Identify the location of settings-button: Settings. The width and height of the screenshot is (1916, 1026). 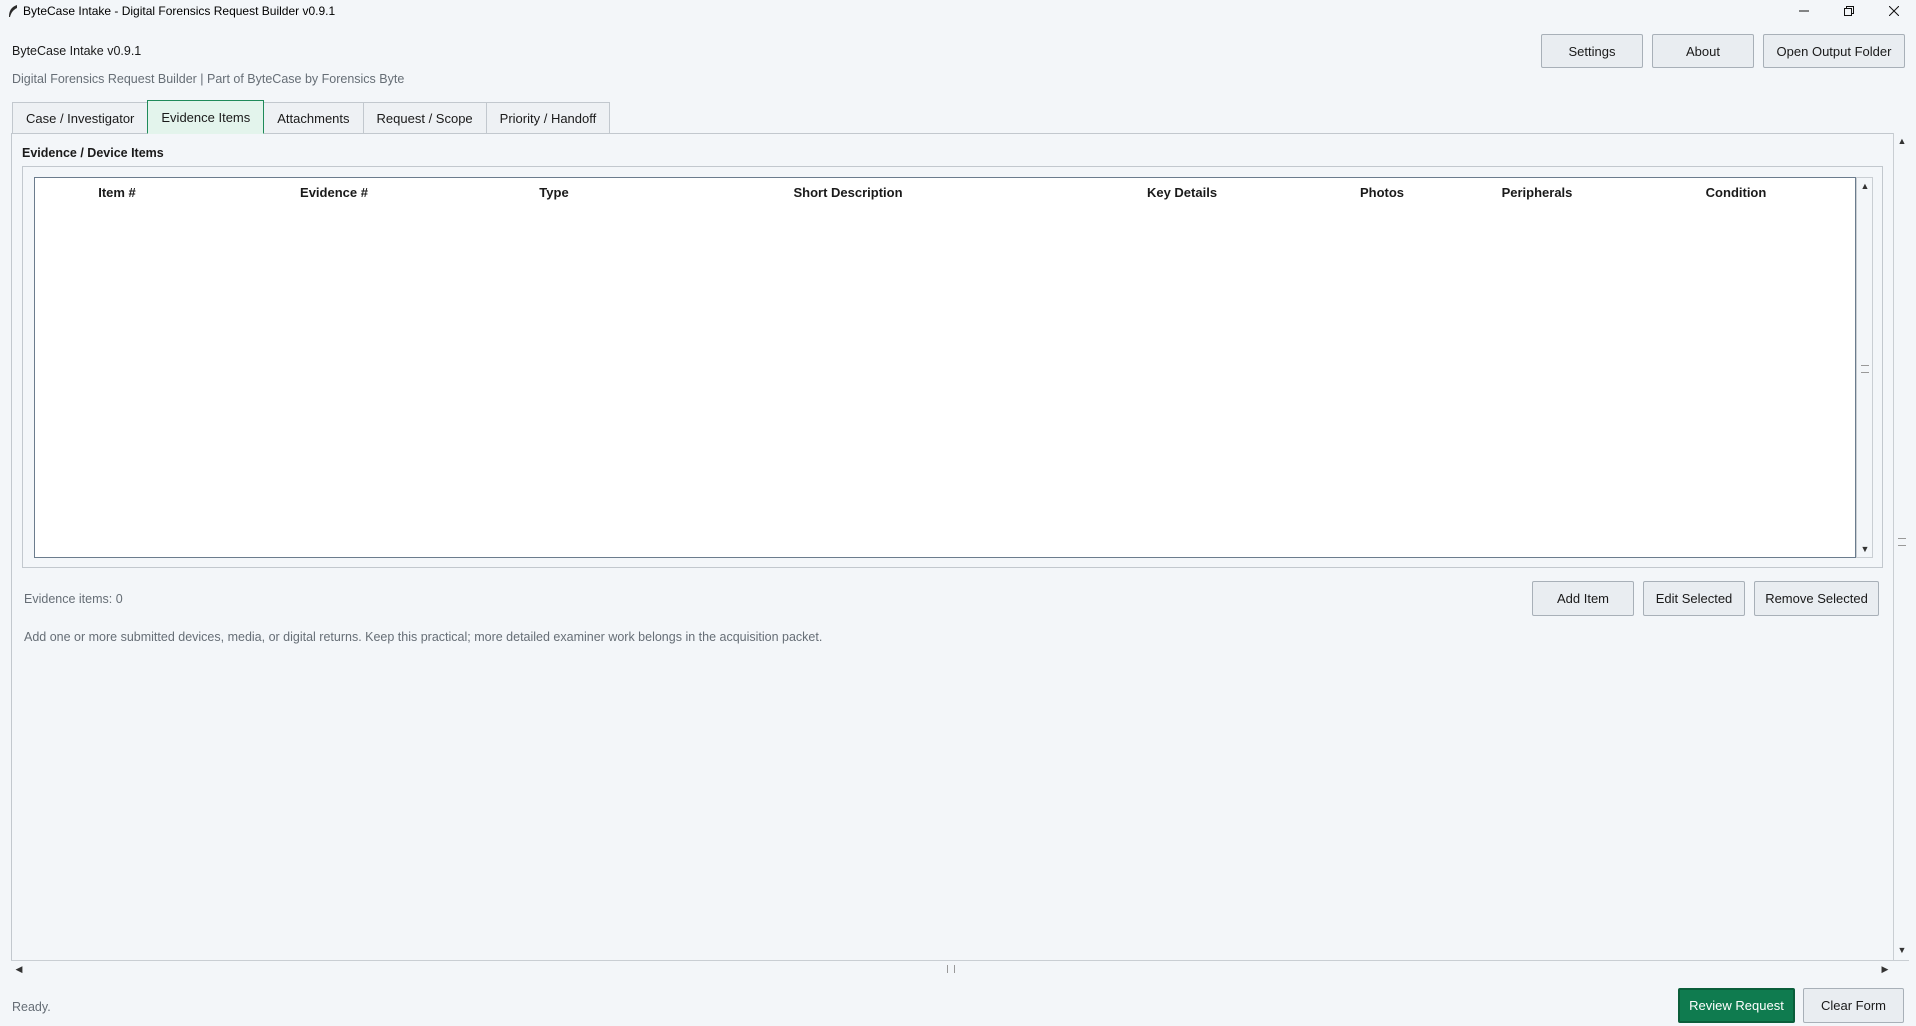
(1592, 51).